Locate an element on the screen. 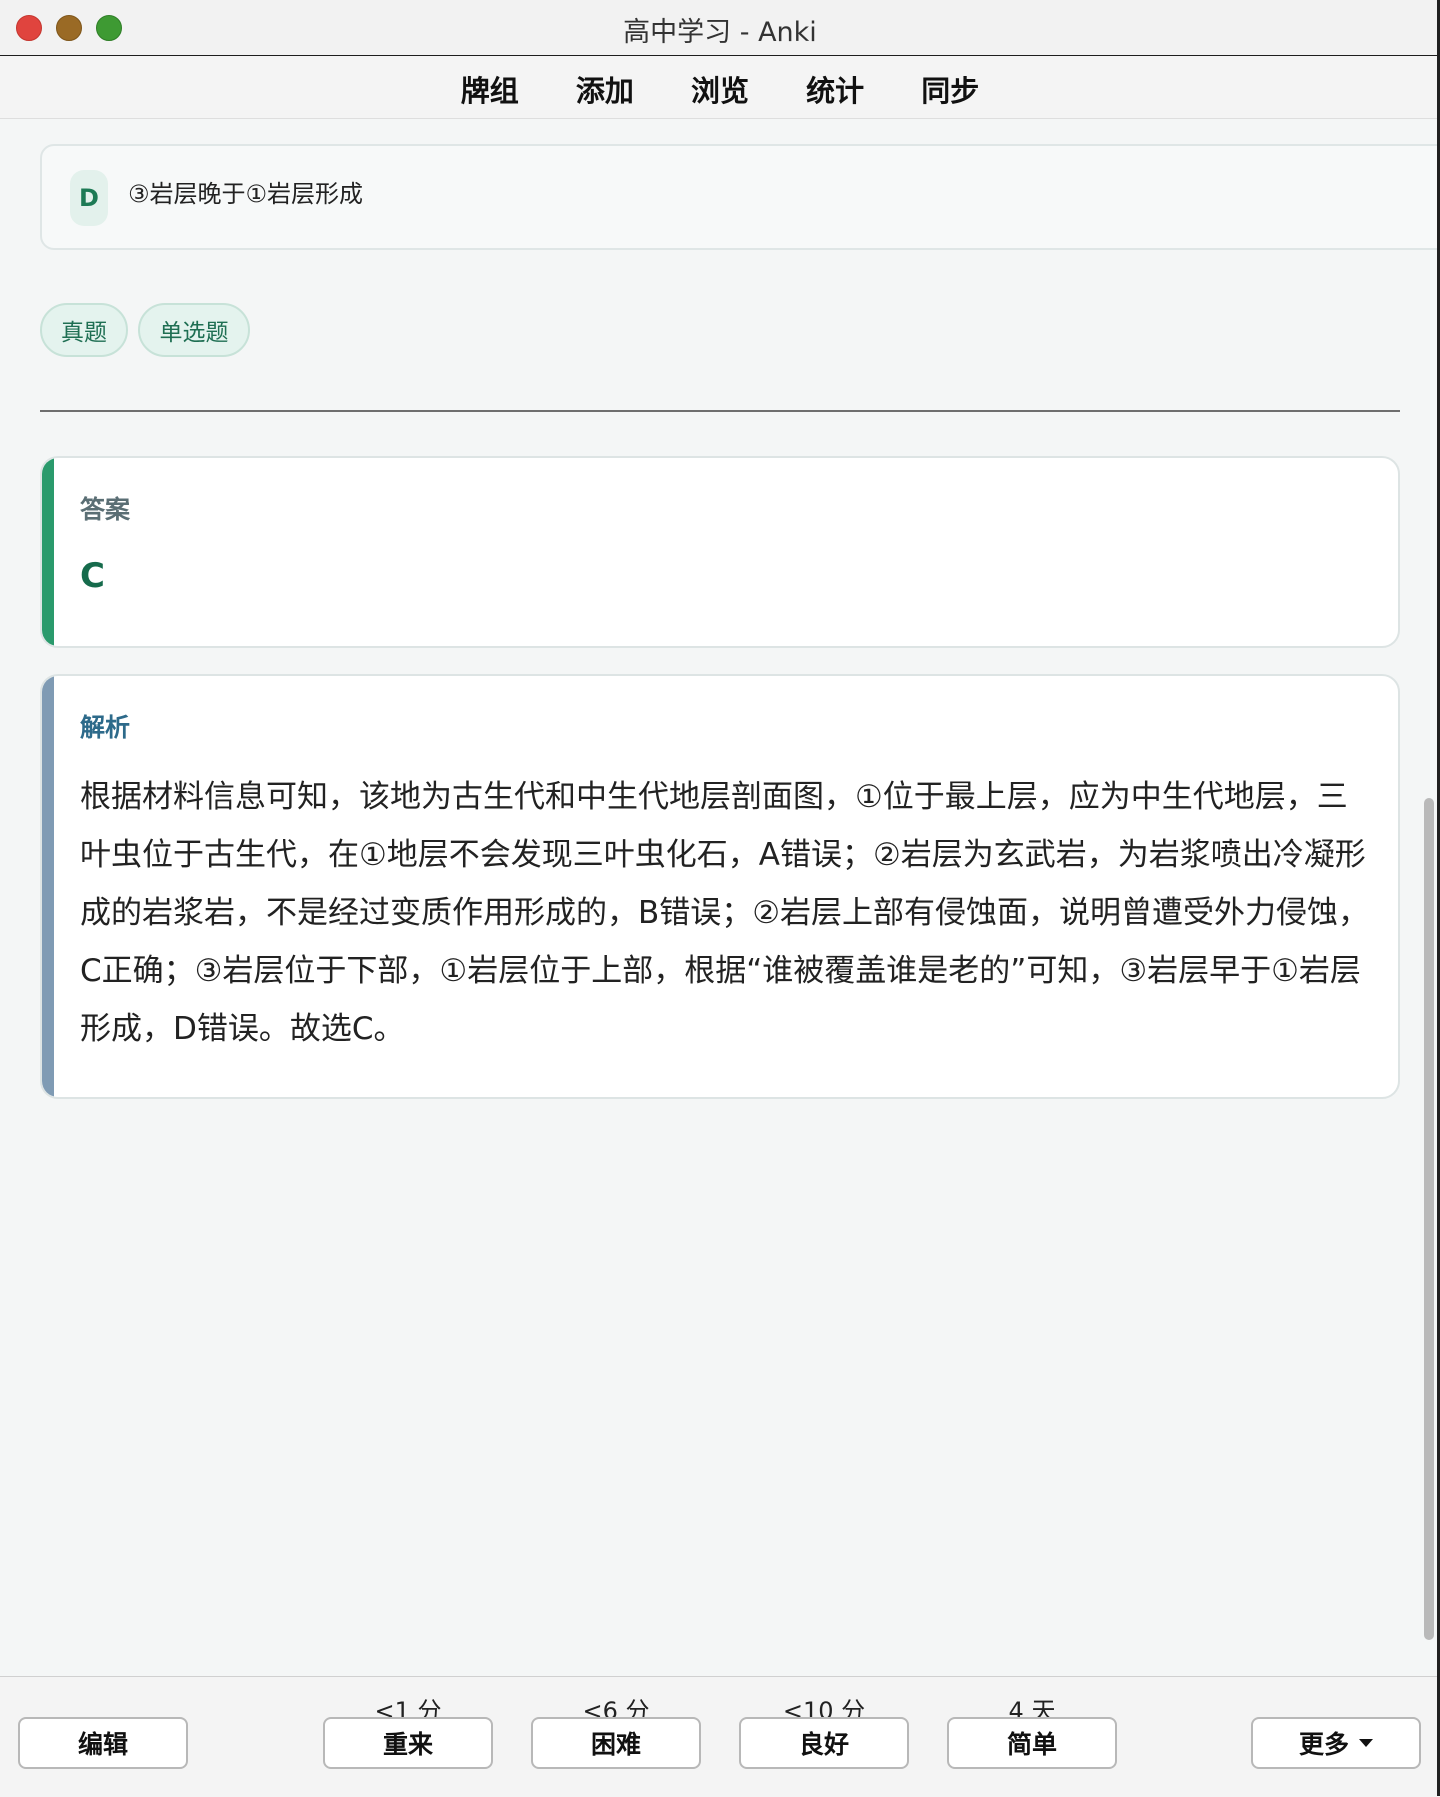 The width and height of the screenshot is (1440, 1797). answer-value: C is located at coordinates (92, 576).